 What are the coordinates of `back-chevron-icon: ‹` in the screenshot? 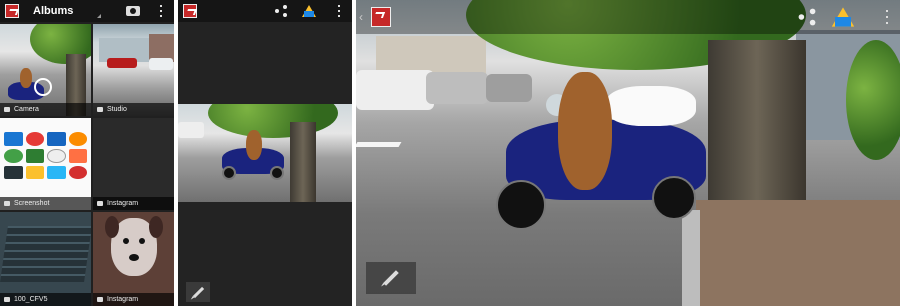 It's located at (361, 17).